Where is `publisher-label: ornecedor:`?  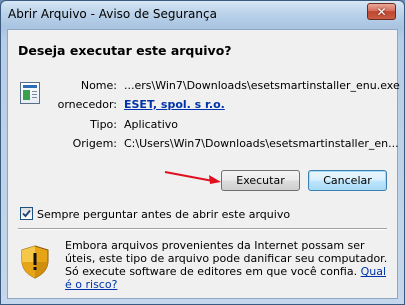
publisher-label: ornecedor: is located at coordinates (87, 104).